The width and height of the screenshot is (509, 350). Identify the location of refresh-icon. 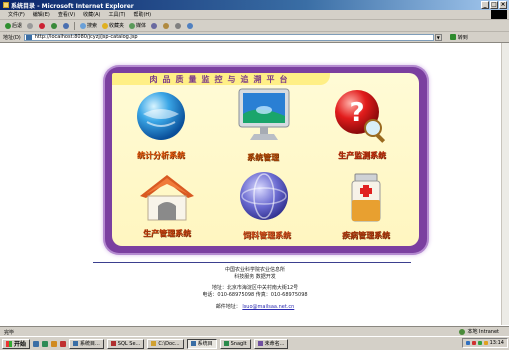
(54, 25).